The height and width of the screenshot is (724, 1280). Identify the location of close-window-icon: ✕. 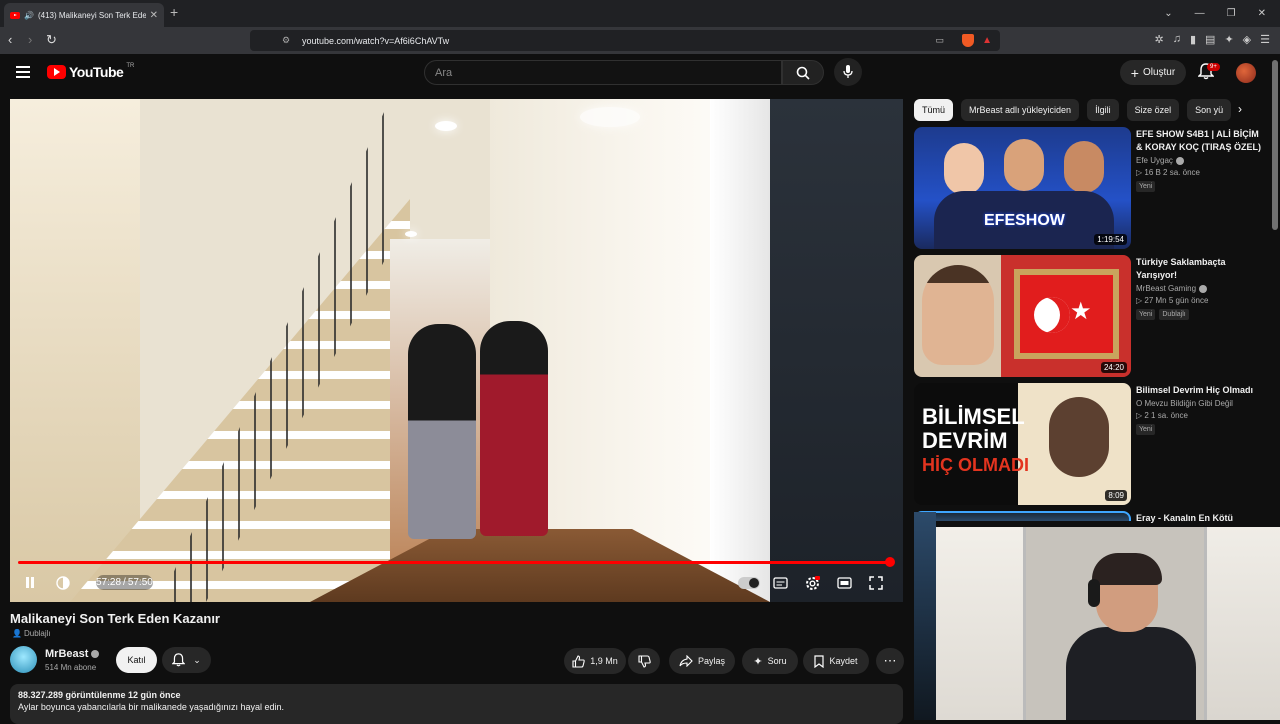
(1262, 13).